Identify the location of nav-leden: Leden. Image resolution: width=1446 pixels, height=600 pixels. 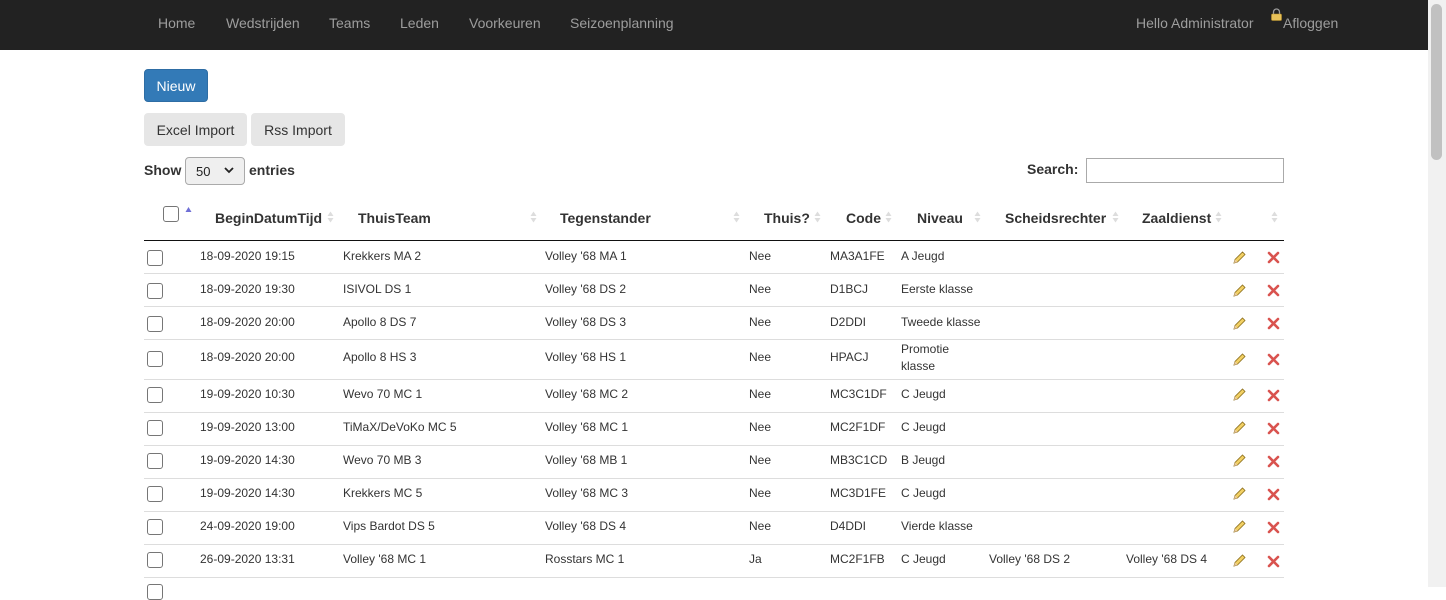
(419, 23).